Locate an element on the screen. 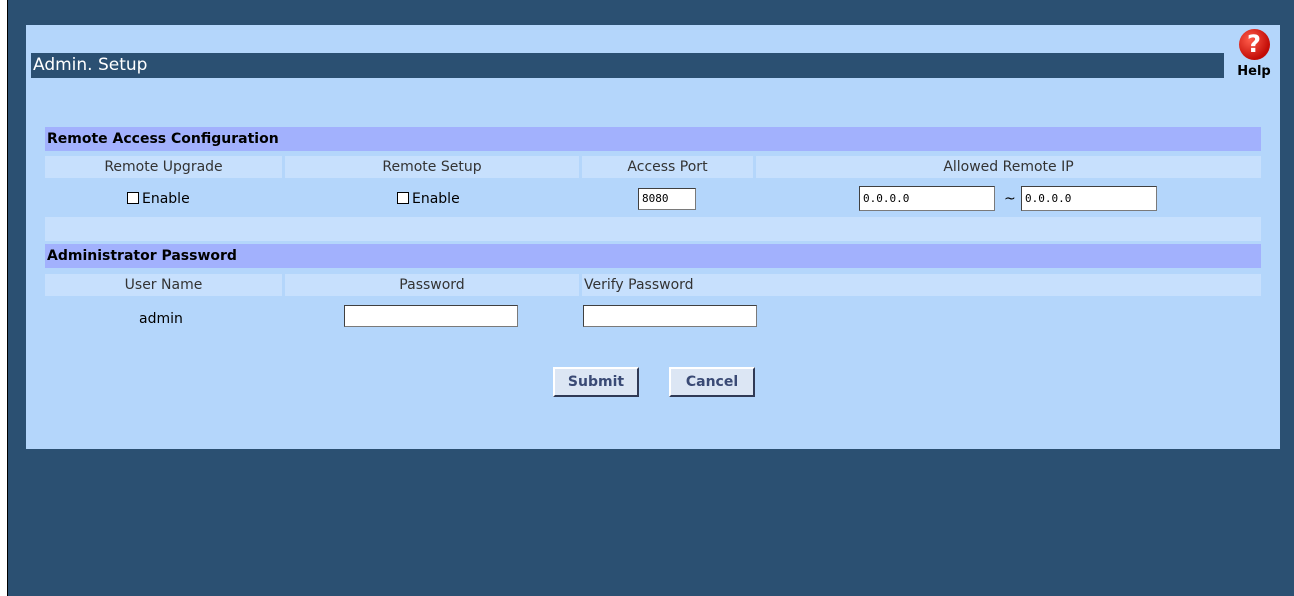 The width and height of the screenshot is (1294, 596). password-input is located at coordinates (431, 316).